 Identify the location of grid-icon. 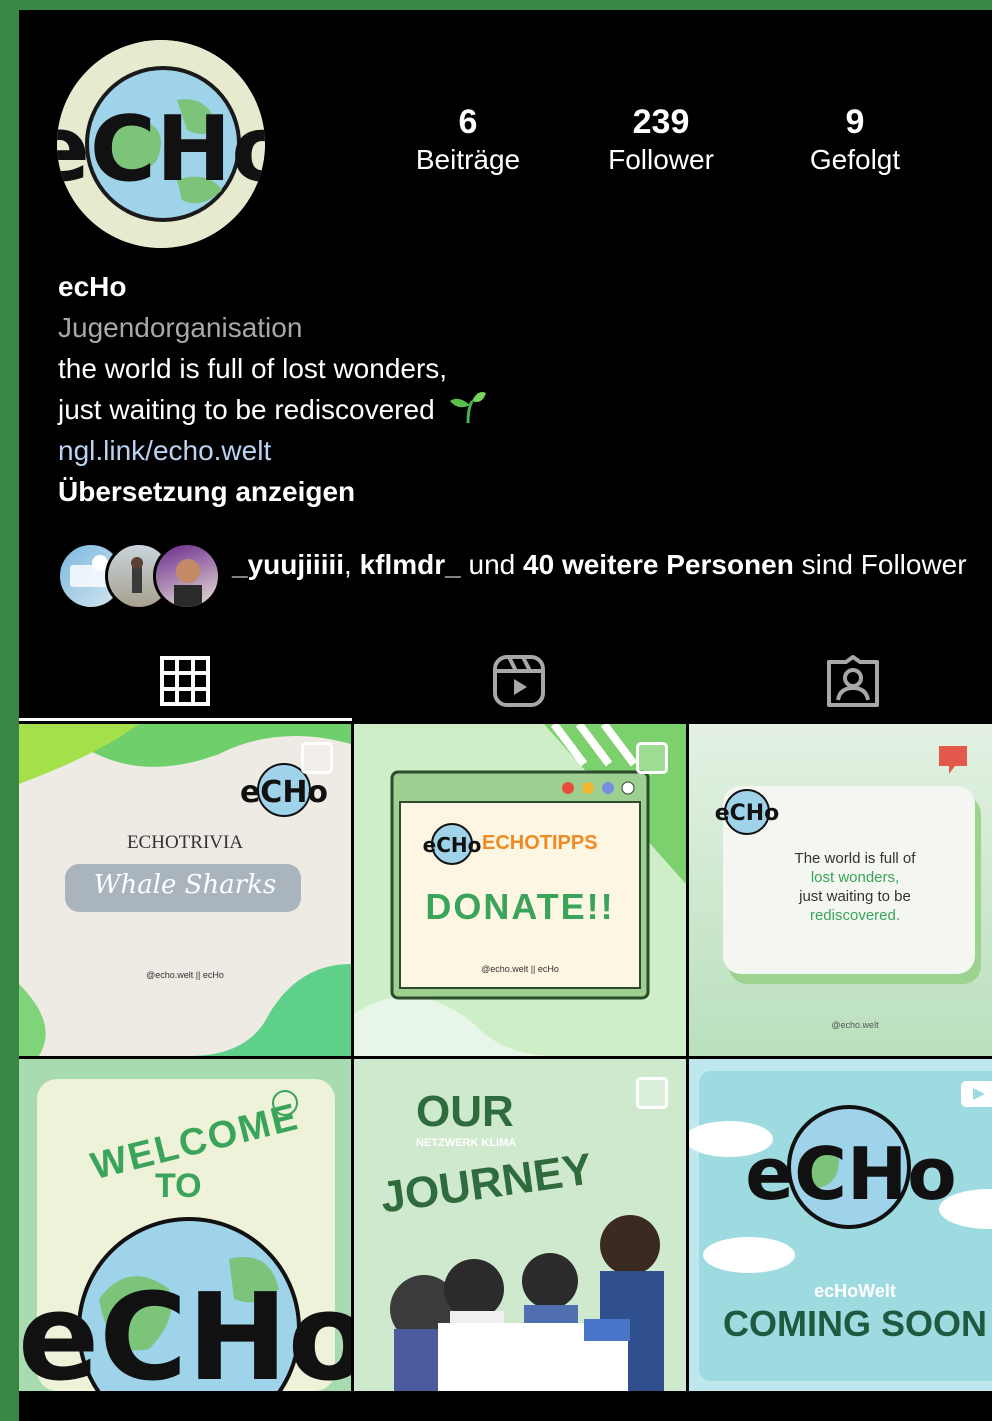
(185, 681).